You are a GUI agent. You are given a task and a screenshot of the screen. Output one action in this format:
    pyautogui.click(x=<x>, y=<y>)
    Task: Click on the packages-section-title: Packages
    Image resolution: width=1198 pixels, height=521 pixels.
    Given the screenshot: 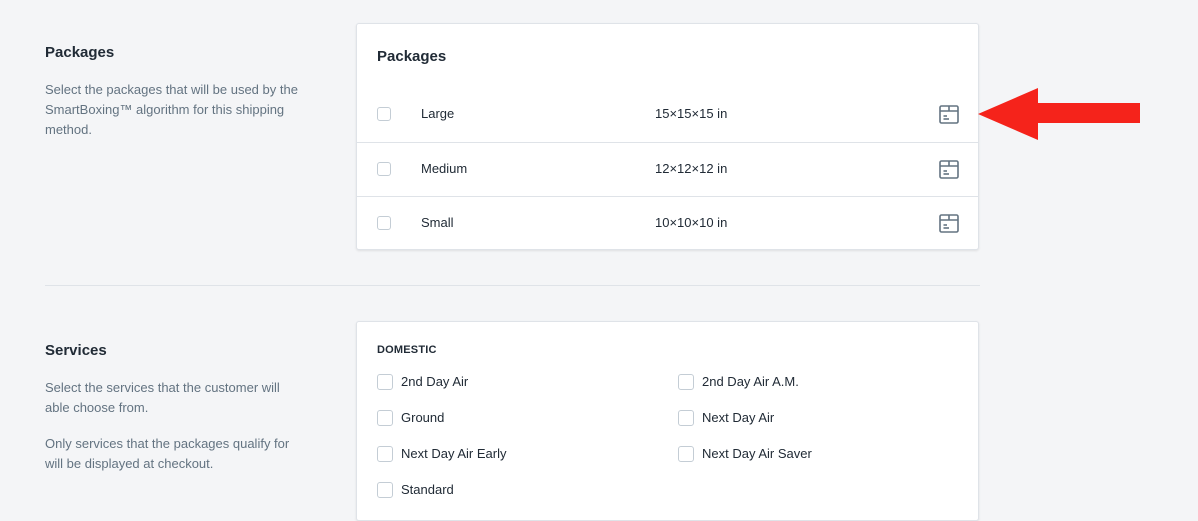 What is the action you would take?
    pyautogui.click(x=80, y=52)
    